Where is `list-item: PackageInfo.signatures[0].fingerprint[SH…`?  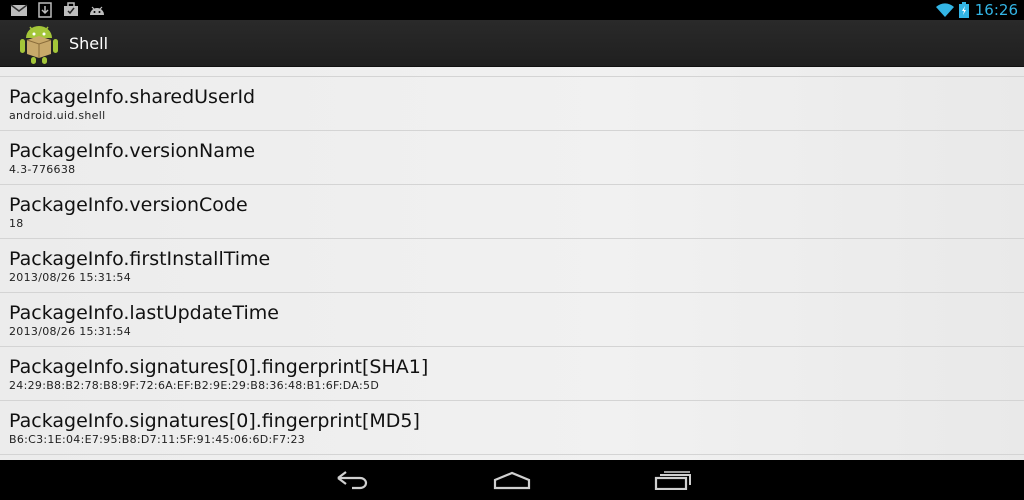 list-item: PackageInfo.signatures[0].fingerprint[SH… is located at coordinates (512, 374).